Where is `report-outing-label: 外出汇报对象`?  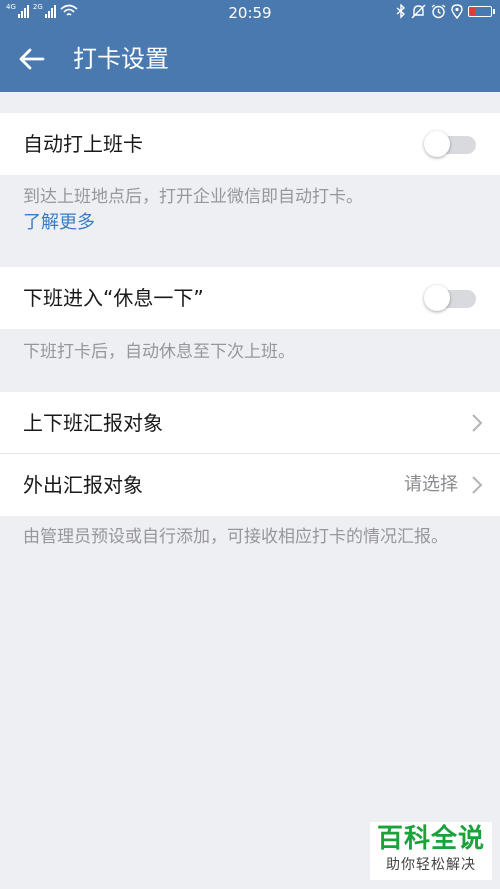 report-outing-label: 外出汇报对象 is located at coordinates (83, 485).